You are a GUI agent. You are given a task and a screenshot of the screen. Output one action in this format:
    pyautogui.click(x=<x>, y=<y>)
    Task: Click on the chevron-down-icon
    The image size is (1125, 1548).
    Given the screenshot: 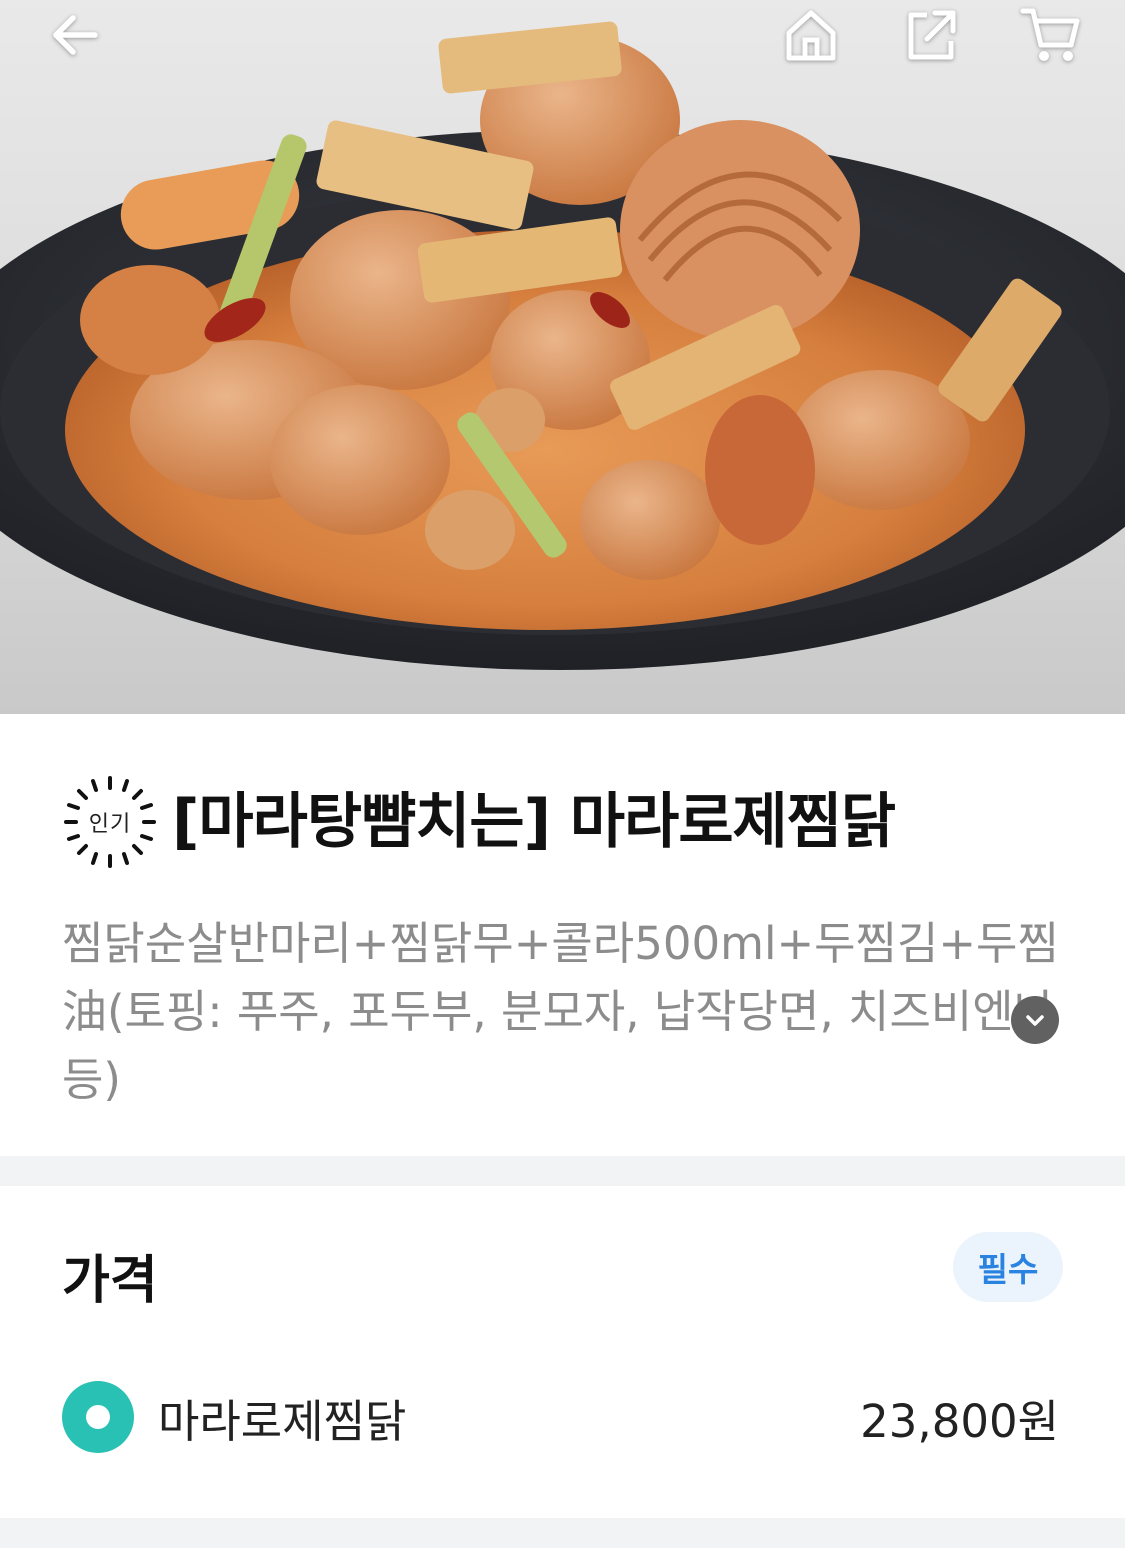 What is the action you would take?
    pyautogui.click(x=1035, y=1020)
    